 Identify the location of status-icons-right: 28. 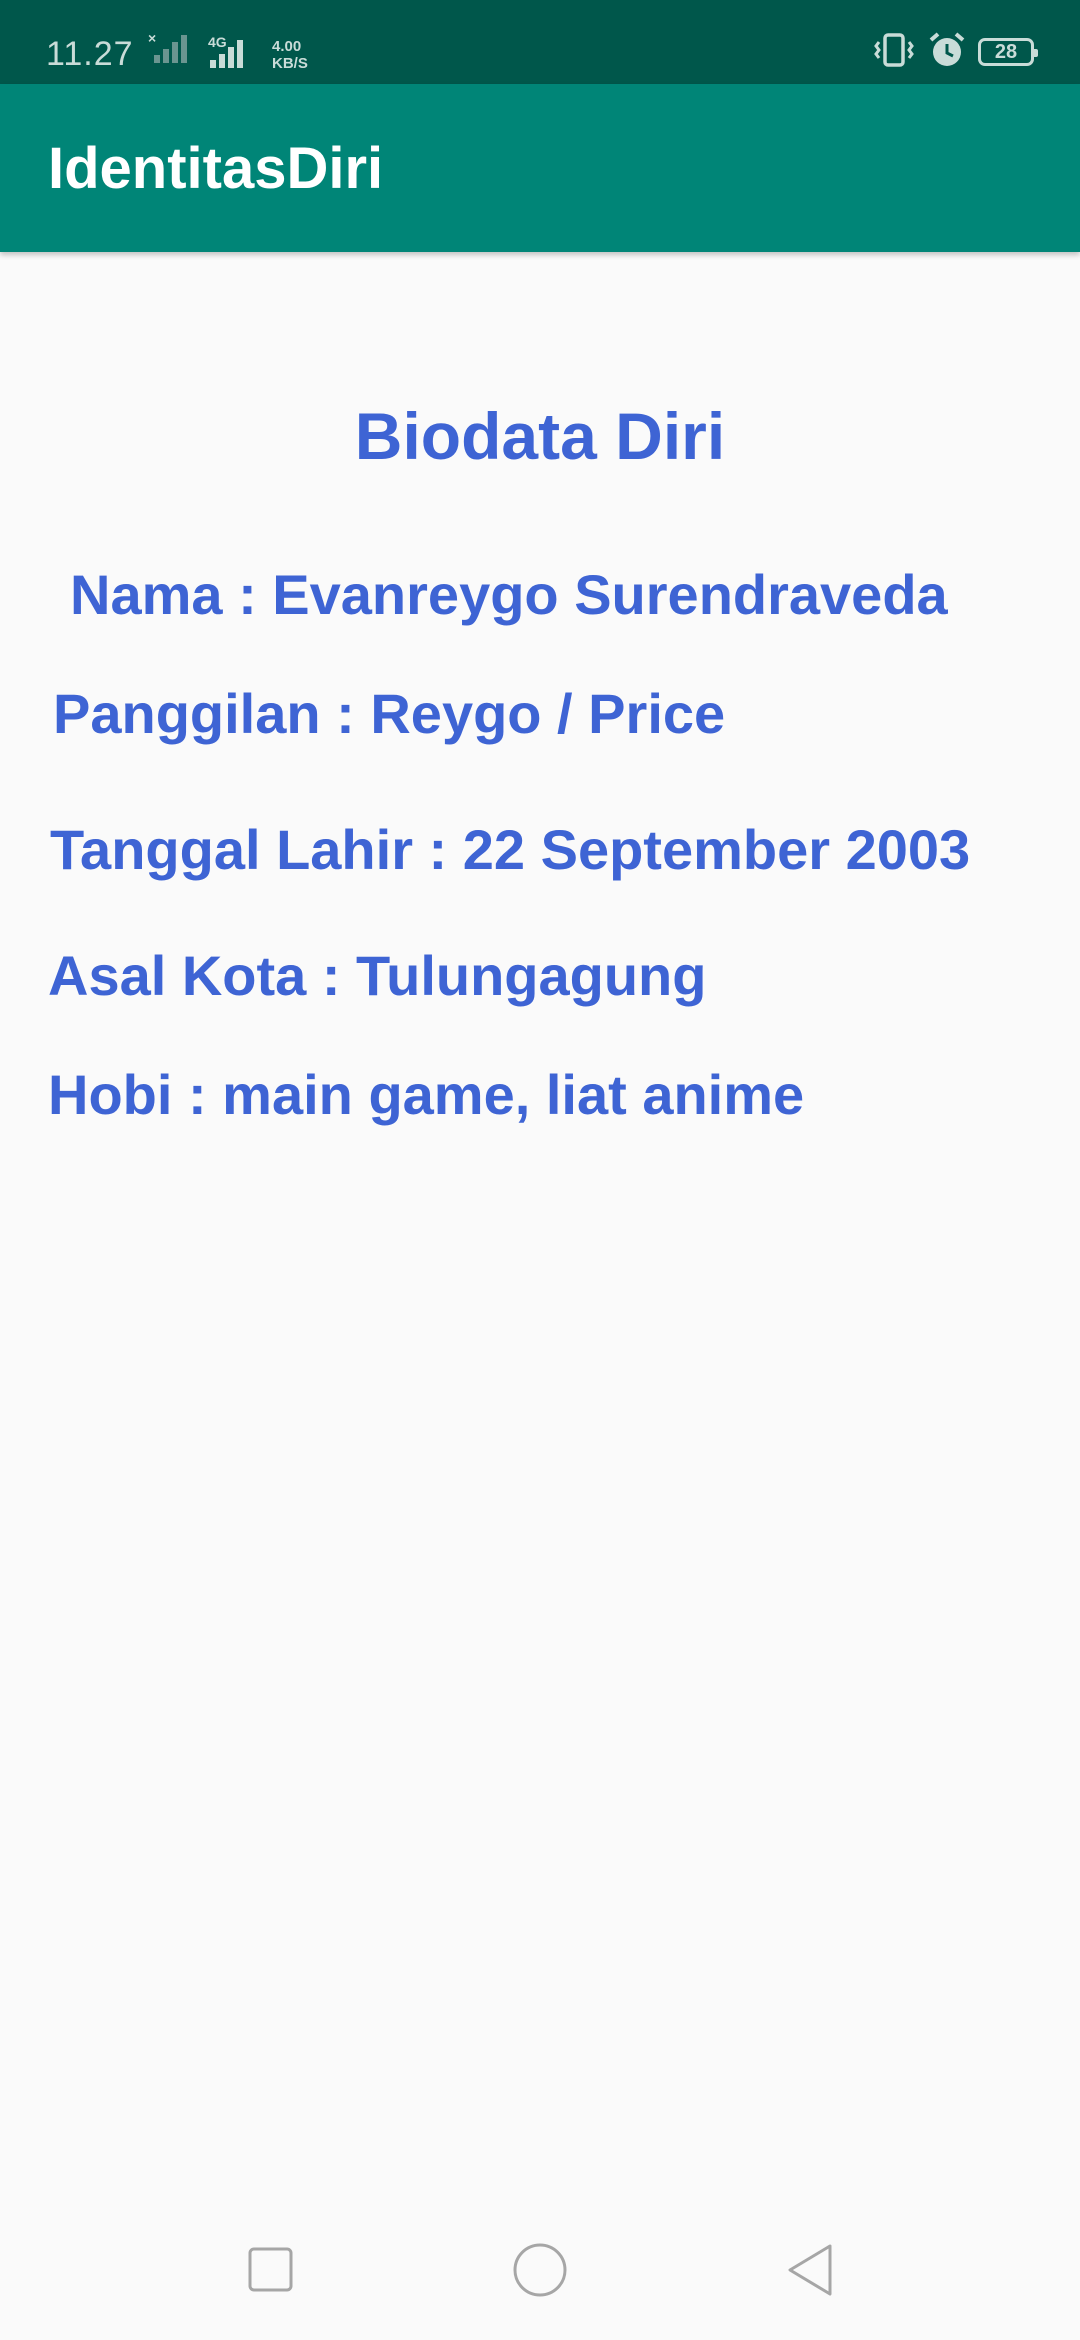
(955, 52).